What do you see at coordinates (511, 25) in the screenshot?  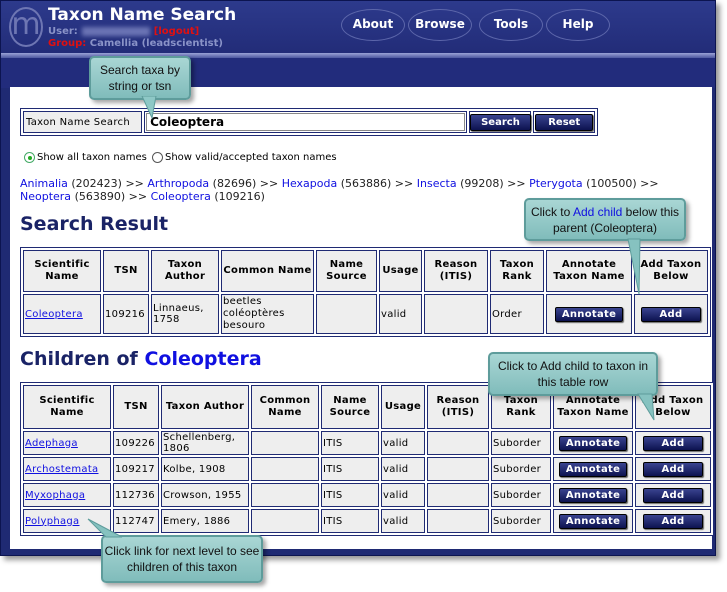 I see `nav-tools: Tools` at bounding box center [511, 25].